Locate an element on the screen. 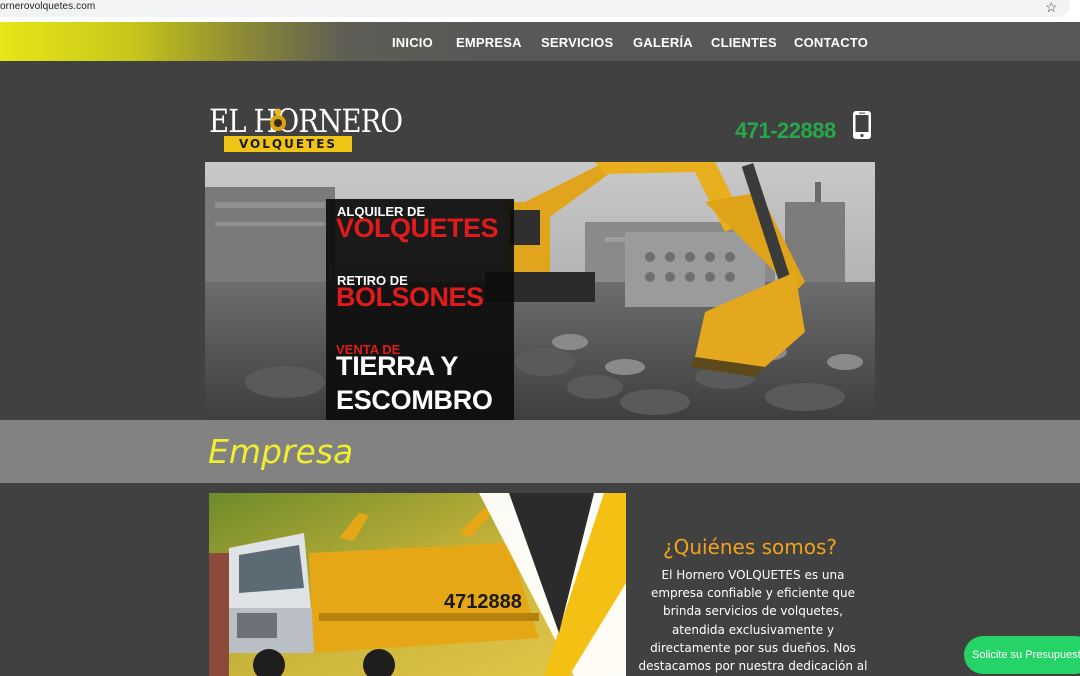 Image resolution: width=1080 pixels, height=676 pixels. nav-item-galeria: GALERÍA is located at coordinates (663, 42).